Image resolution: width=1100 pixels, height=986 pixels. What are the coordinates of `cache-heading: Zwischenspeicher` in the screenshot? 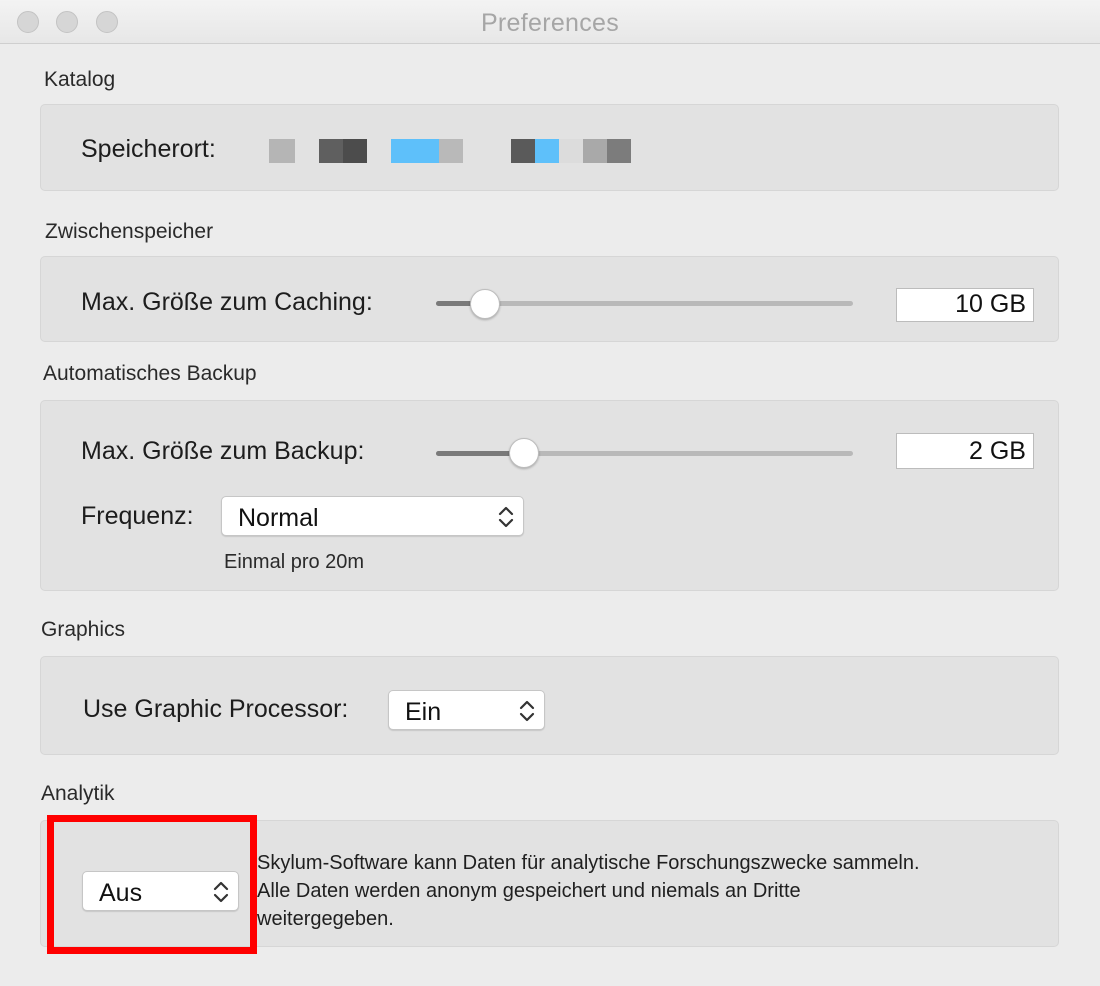 It's located at (129, 231).